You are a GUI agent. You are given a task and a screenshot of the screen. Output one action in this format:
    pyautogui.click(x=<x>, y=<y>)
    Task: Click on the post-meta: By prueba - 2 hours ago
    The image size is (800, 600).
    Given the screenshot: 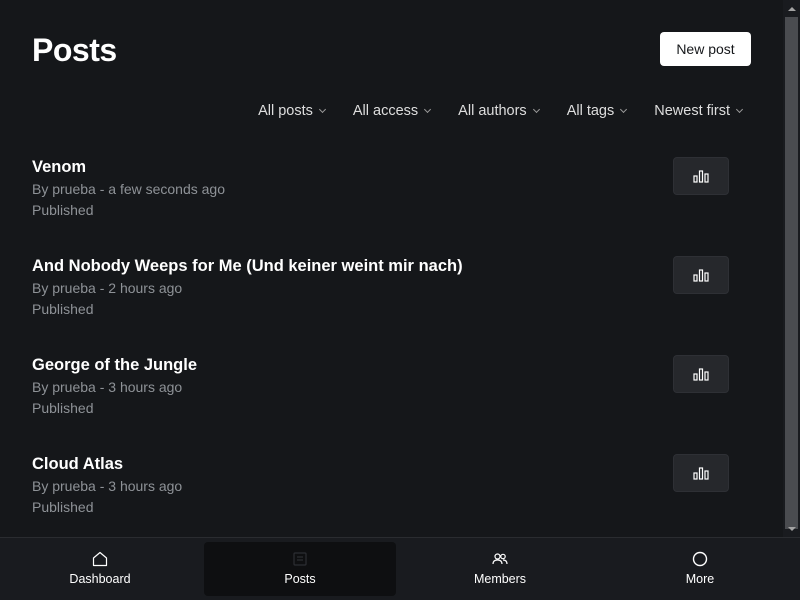 What is the action you would take?
    pyautogui.click(x=107, y=288)
    